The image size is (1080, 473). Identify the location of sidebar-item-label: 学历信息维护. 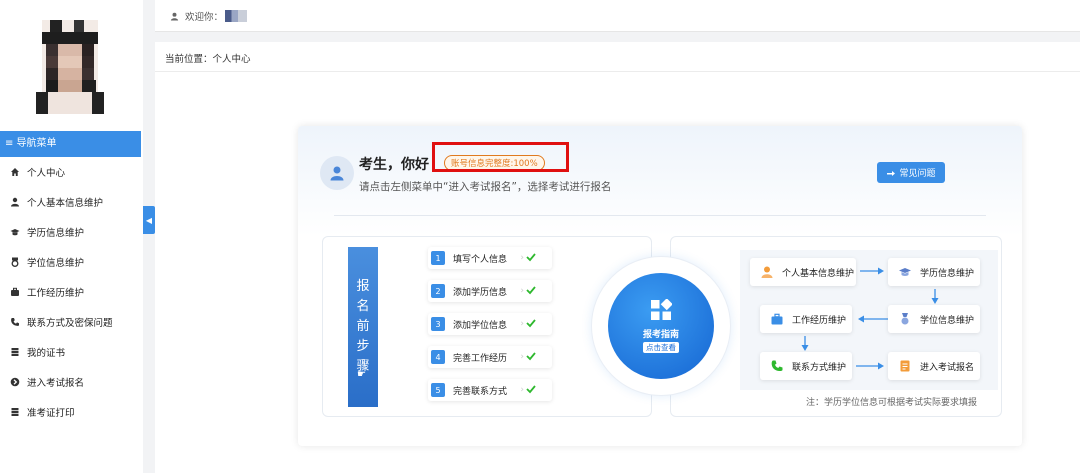
(56, 233).